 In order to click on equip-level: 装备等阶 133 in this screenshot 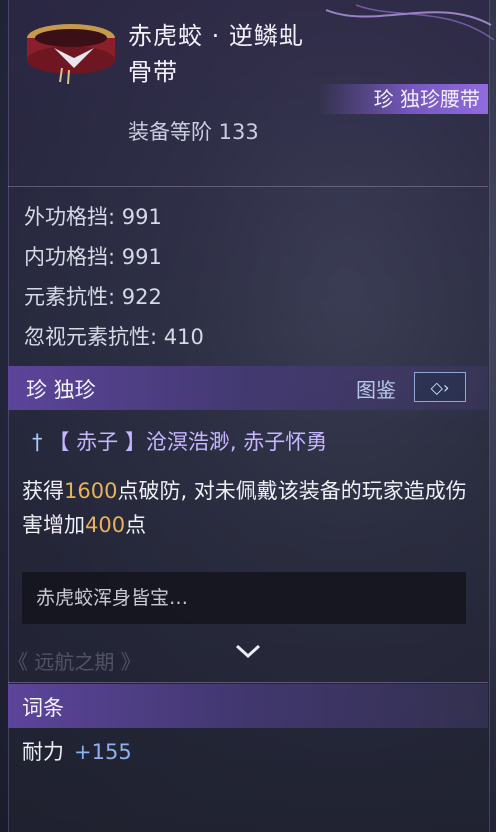, I will do `click(193, 132)`.